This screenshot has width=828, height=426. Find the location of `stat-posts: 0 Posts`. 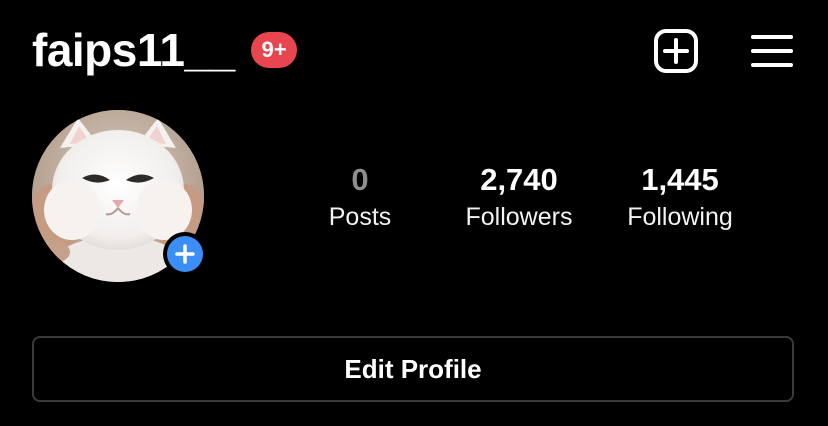

stat-posts: 0 Posts is located at coordinates (360, 197).